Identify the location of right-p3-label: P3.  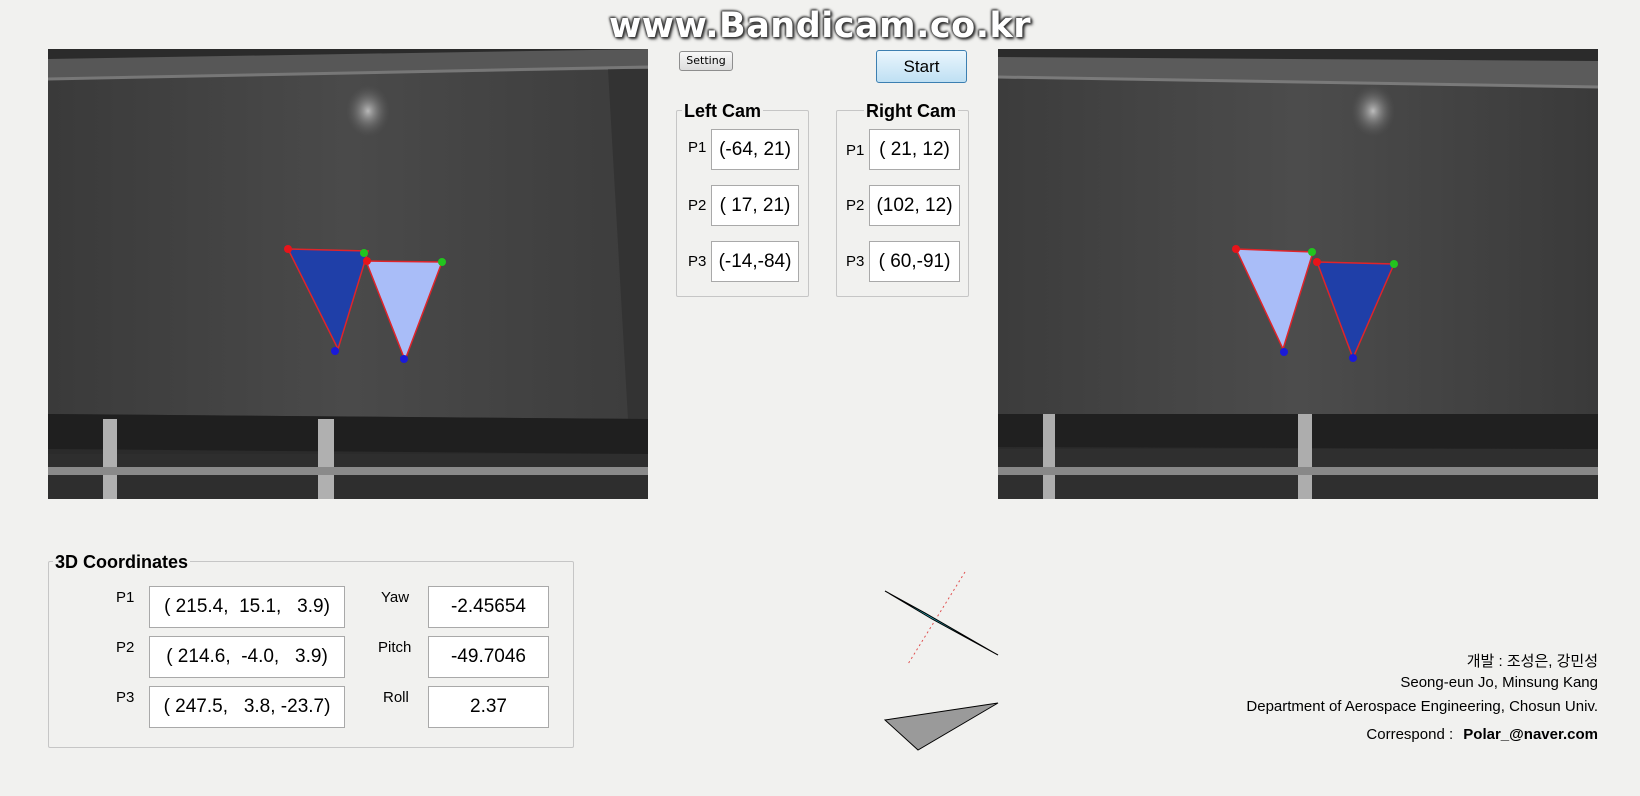
(855, 261).